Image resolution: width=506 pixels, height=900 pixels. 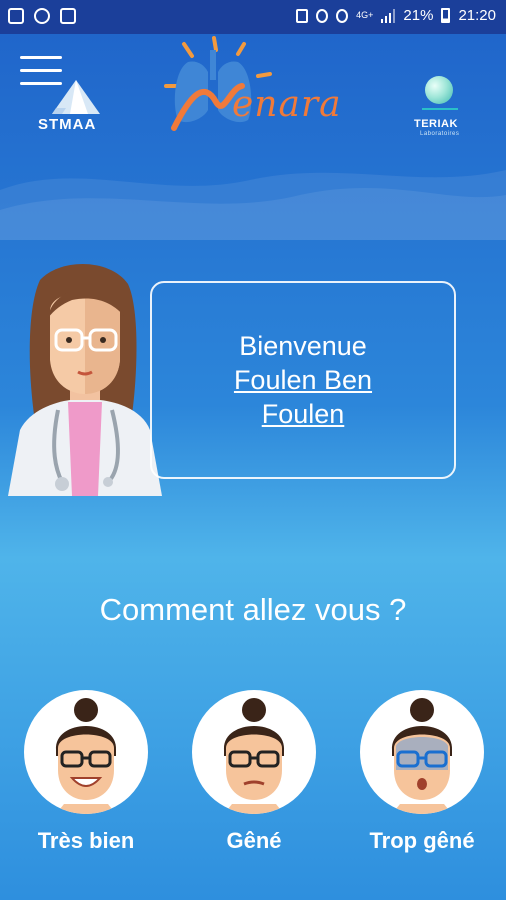 What do you see at coordinates (418, 15) in the screenshot?
I see `battery-percent: 21%` at bounding box center [418, 15].